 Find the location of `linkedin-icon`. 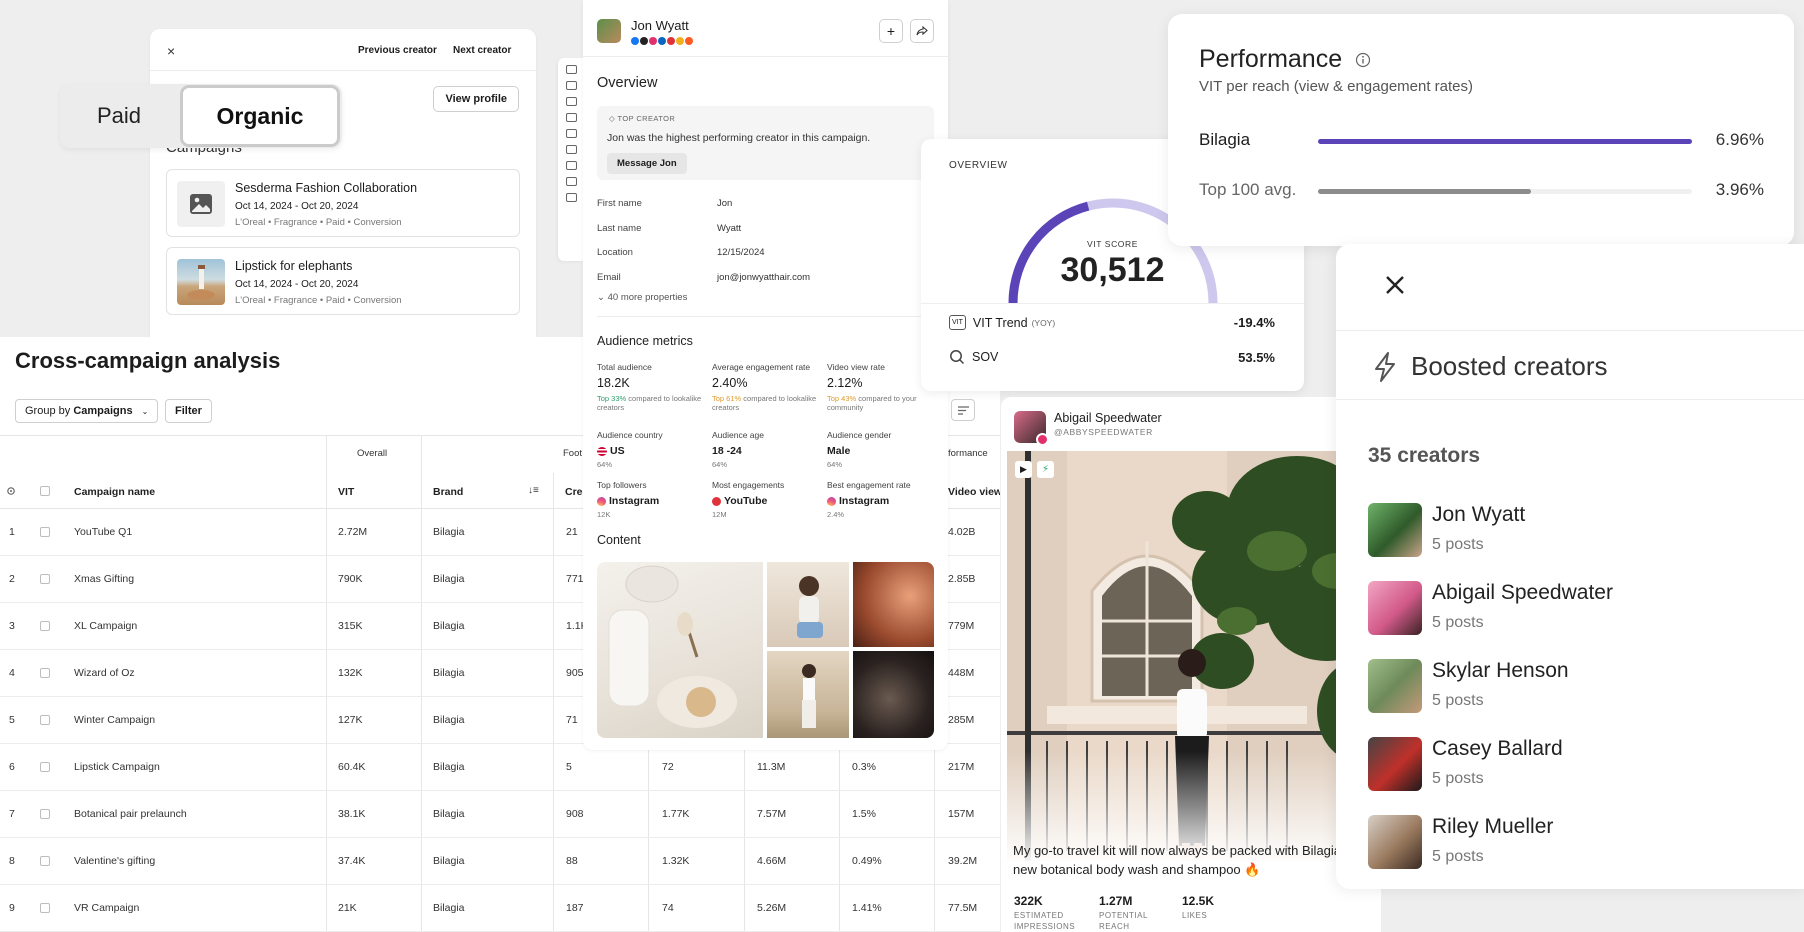

linkedin-icon is located at coordinates (662, 41).